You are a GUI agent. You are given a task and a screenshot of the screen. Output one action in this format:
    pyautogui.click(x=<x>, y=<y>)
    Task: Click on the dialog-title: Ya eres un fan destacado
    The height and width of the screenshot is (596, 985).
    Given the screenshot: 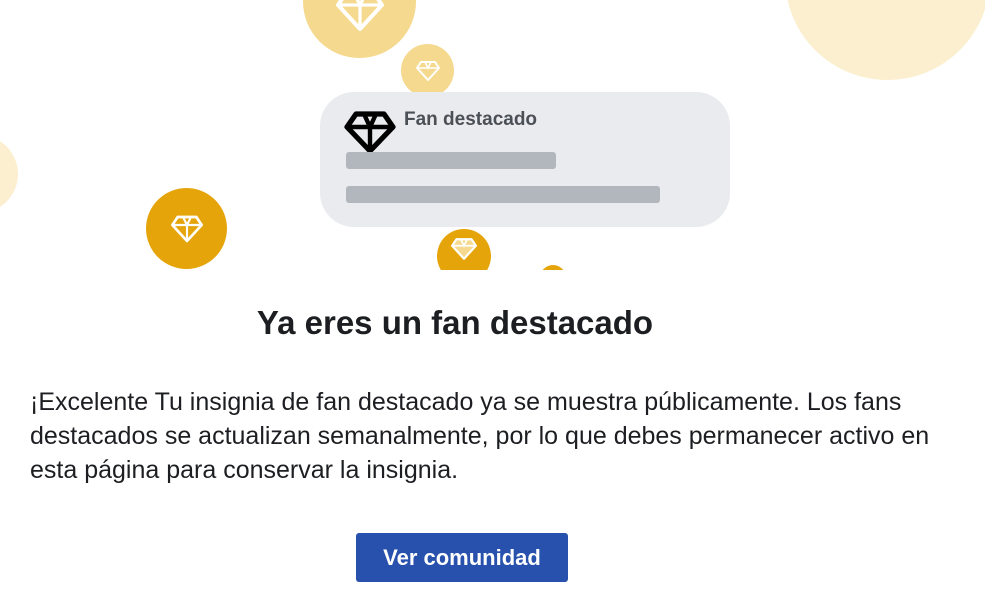 What is the action you would take?
    pyautogui.click(x=455, y=322)
    